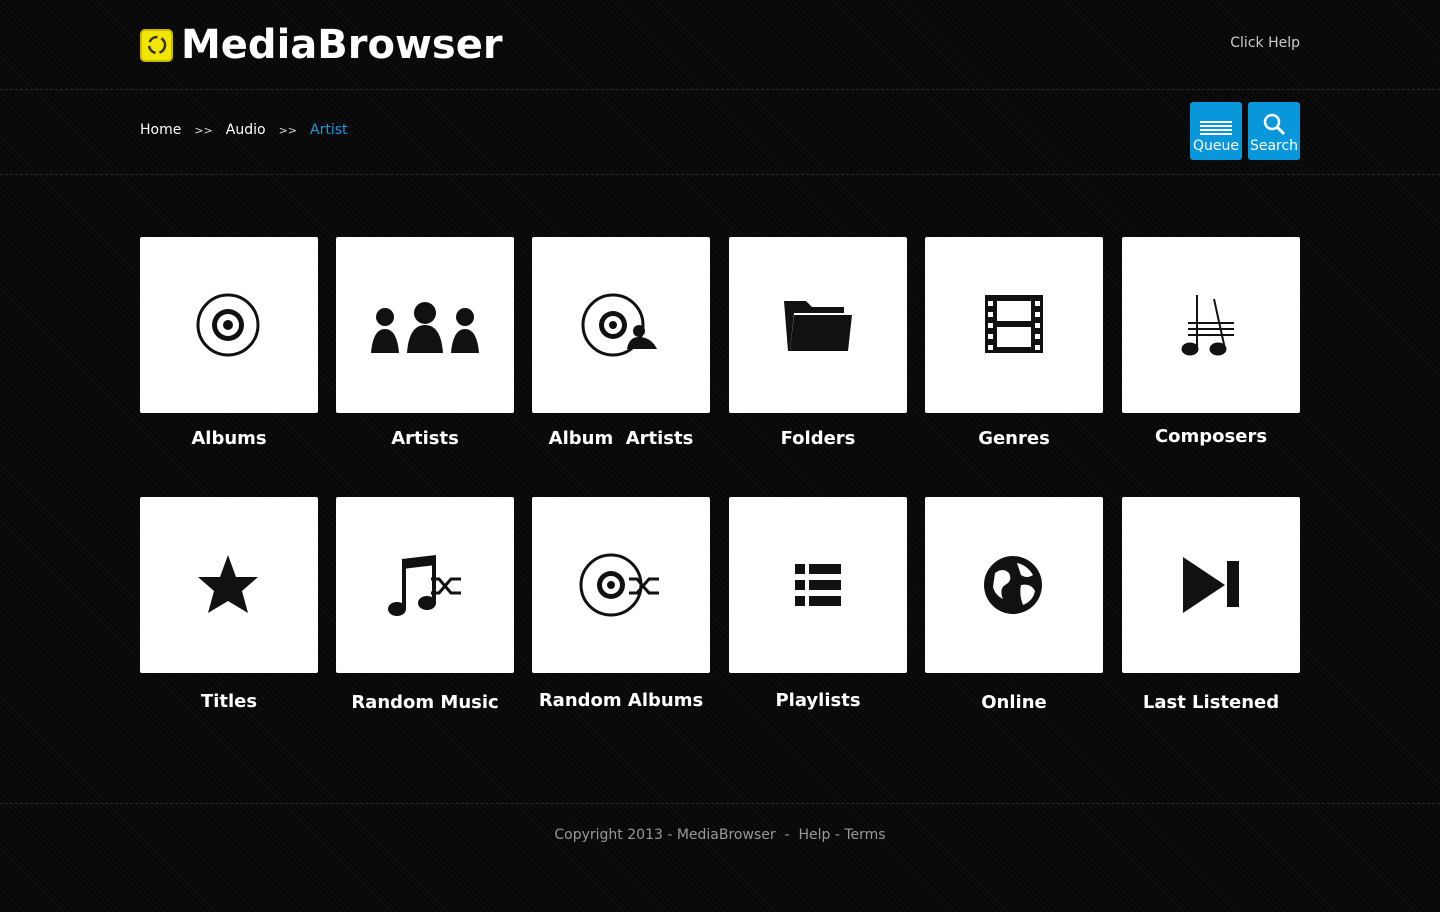 This screenshot has width=1440, height=912. What do you see at coordinates (1014, 702) in the screenshot?
I see `tile-label: Online` at bounding box center [1014, 702].